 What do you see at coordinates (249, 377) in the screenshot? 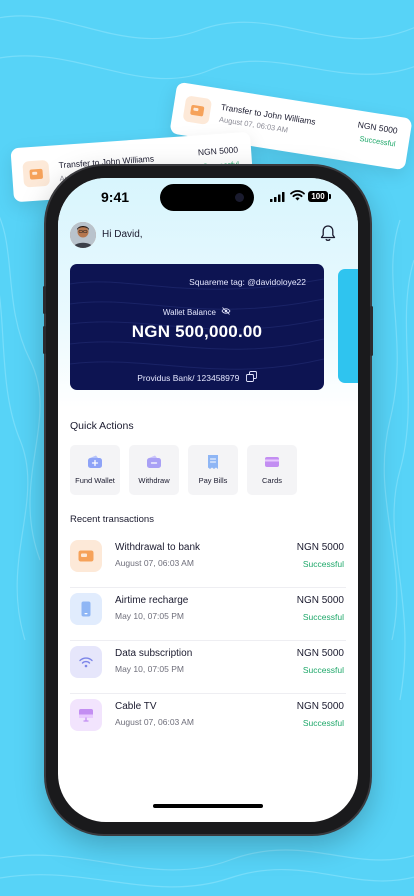
I see `copy-icon` at bounding box center [249, 377].